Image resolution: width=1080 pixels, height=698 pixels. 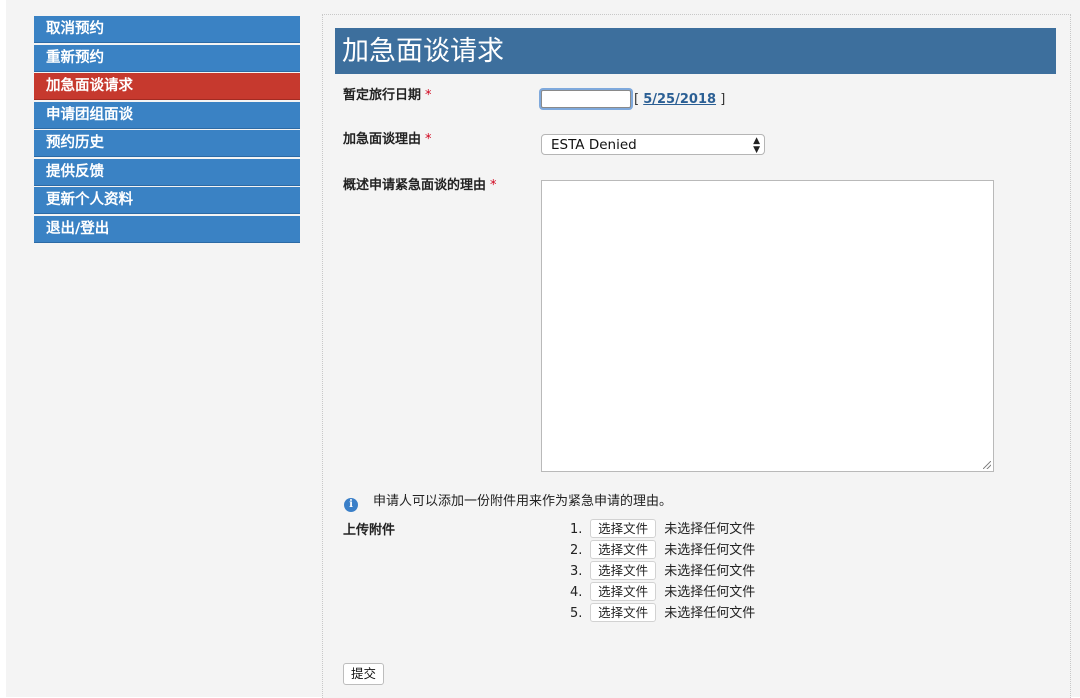 What do you see at coordinates (662, 528) in the screenshot?
I see `upload-row: 1. 选择文件 未选择任何文件` at bounding box center [662, 528].